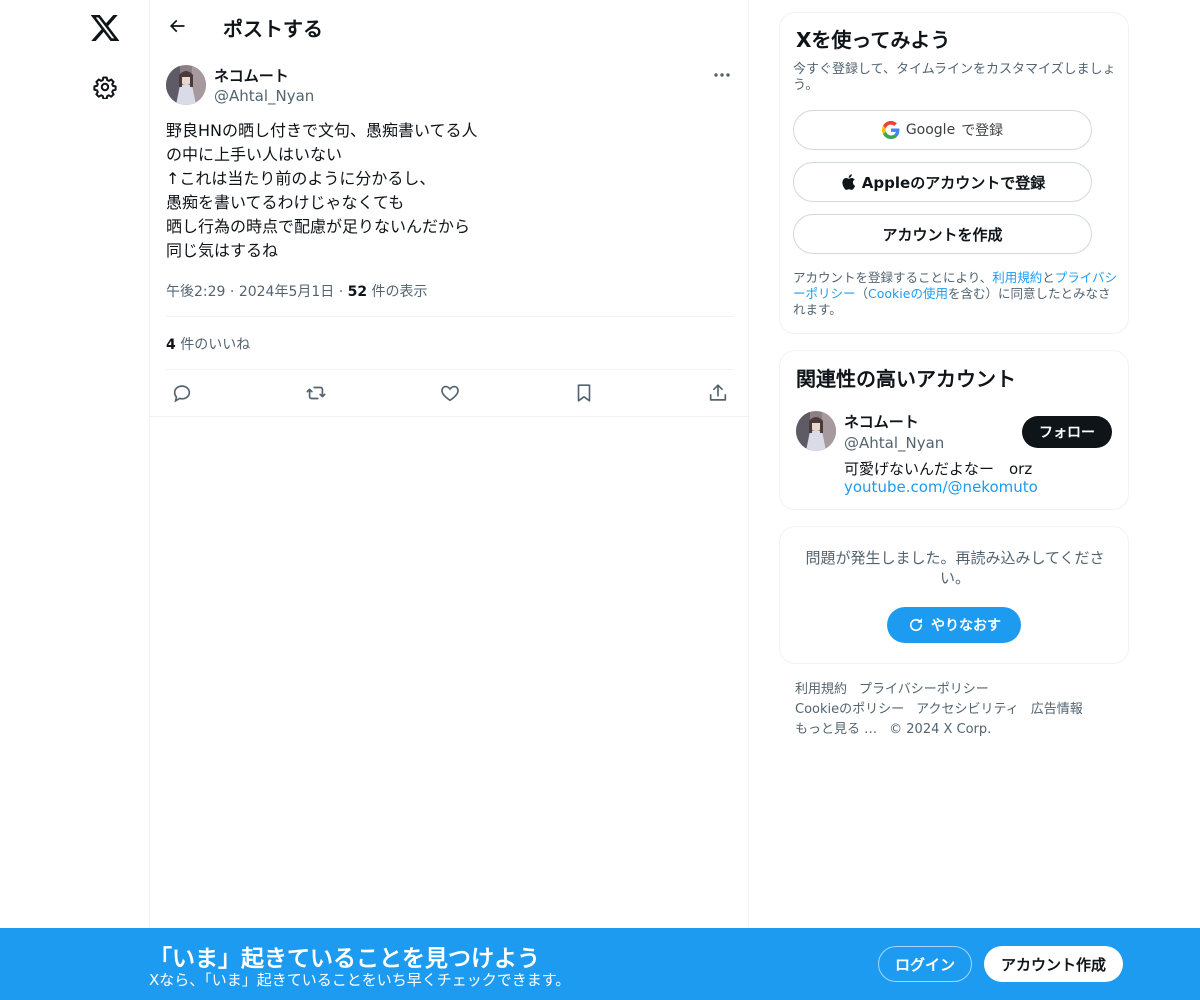 The width and height of the screenshot is (1200, 1000). I want to click on post-line: 晒し行為の時点で配慮が足りないんだから, so click(318, 226).